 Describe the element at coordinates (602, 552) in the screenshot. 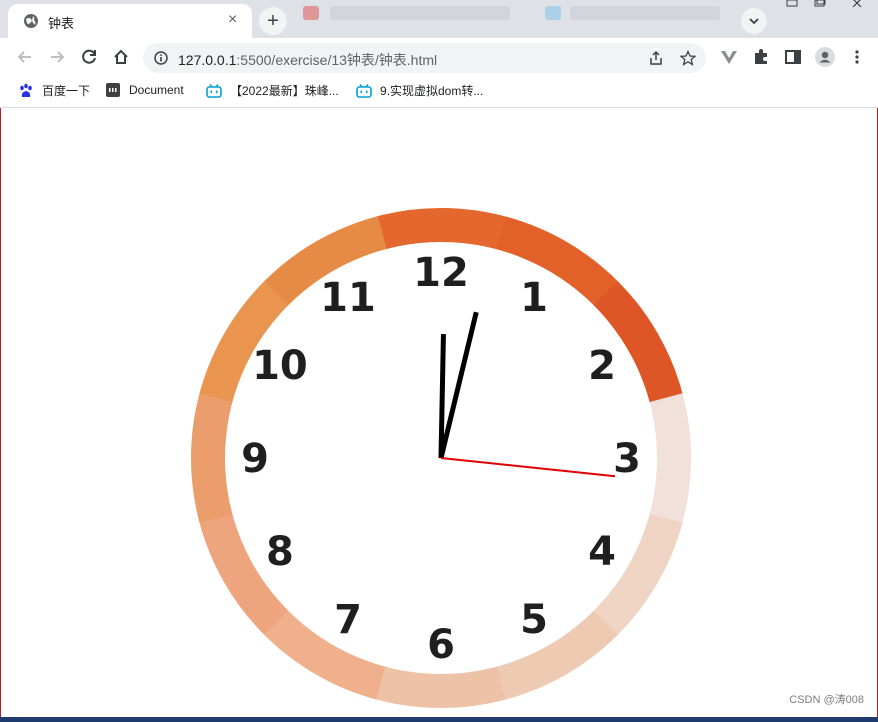

I see `clock-number: 4` at that location.